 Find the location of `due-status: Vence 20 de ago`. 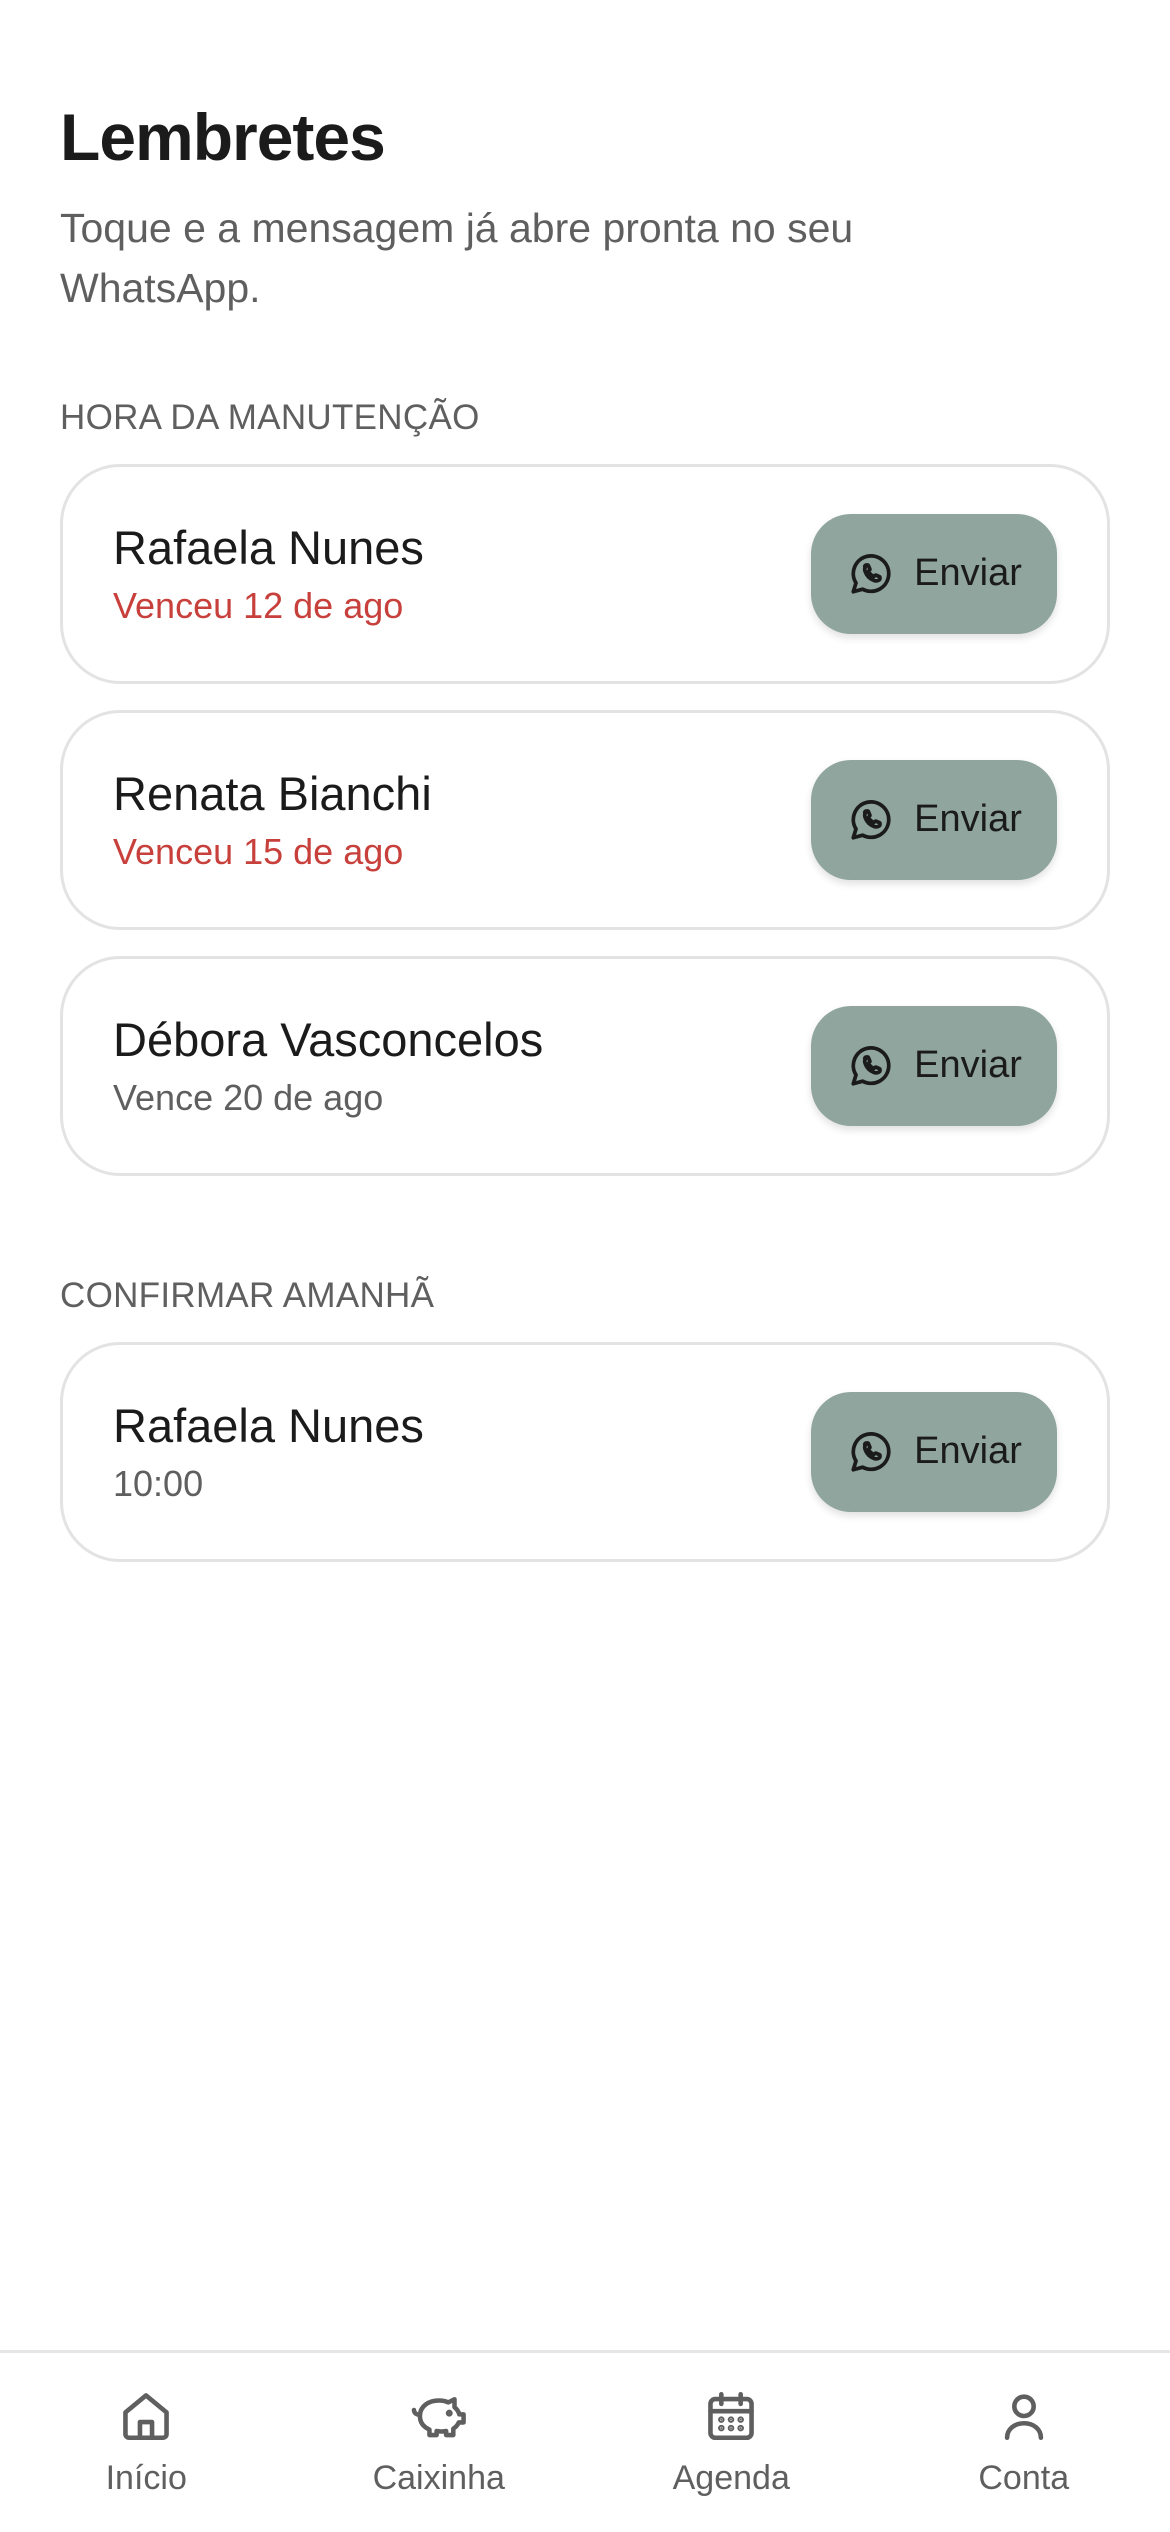

due-status: Vence 20 de ago is located at coordinates (248, 1098).